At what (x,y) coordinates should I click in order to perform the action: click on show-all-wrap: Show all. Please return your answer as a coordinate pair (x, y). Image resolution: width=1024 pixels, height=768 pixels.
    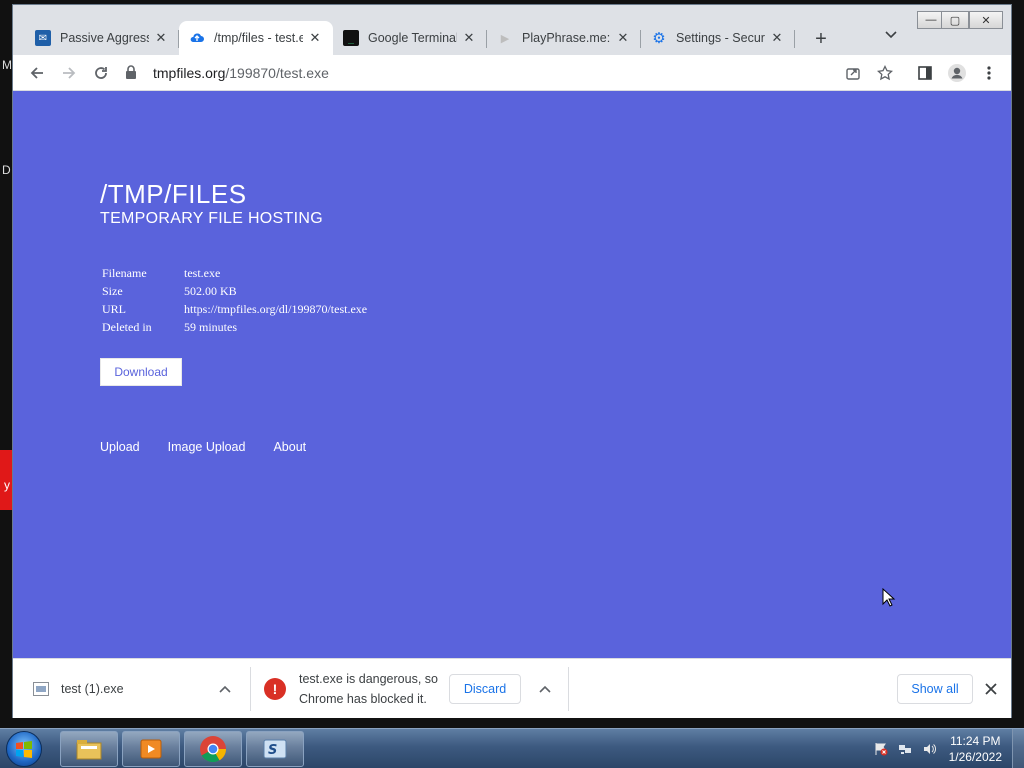
    Looking at the image, I should click on (935, 689).